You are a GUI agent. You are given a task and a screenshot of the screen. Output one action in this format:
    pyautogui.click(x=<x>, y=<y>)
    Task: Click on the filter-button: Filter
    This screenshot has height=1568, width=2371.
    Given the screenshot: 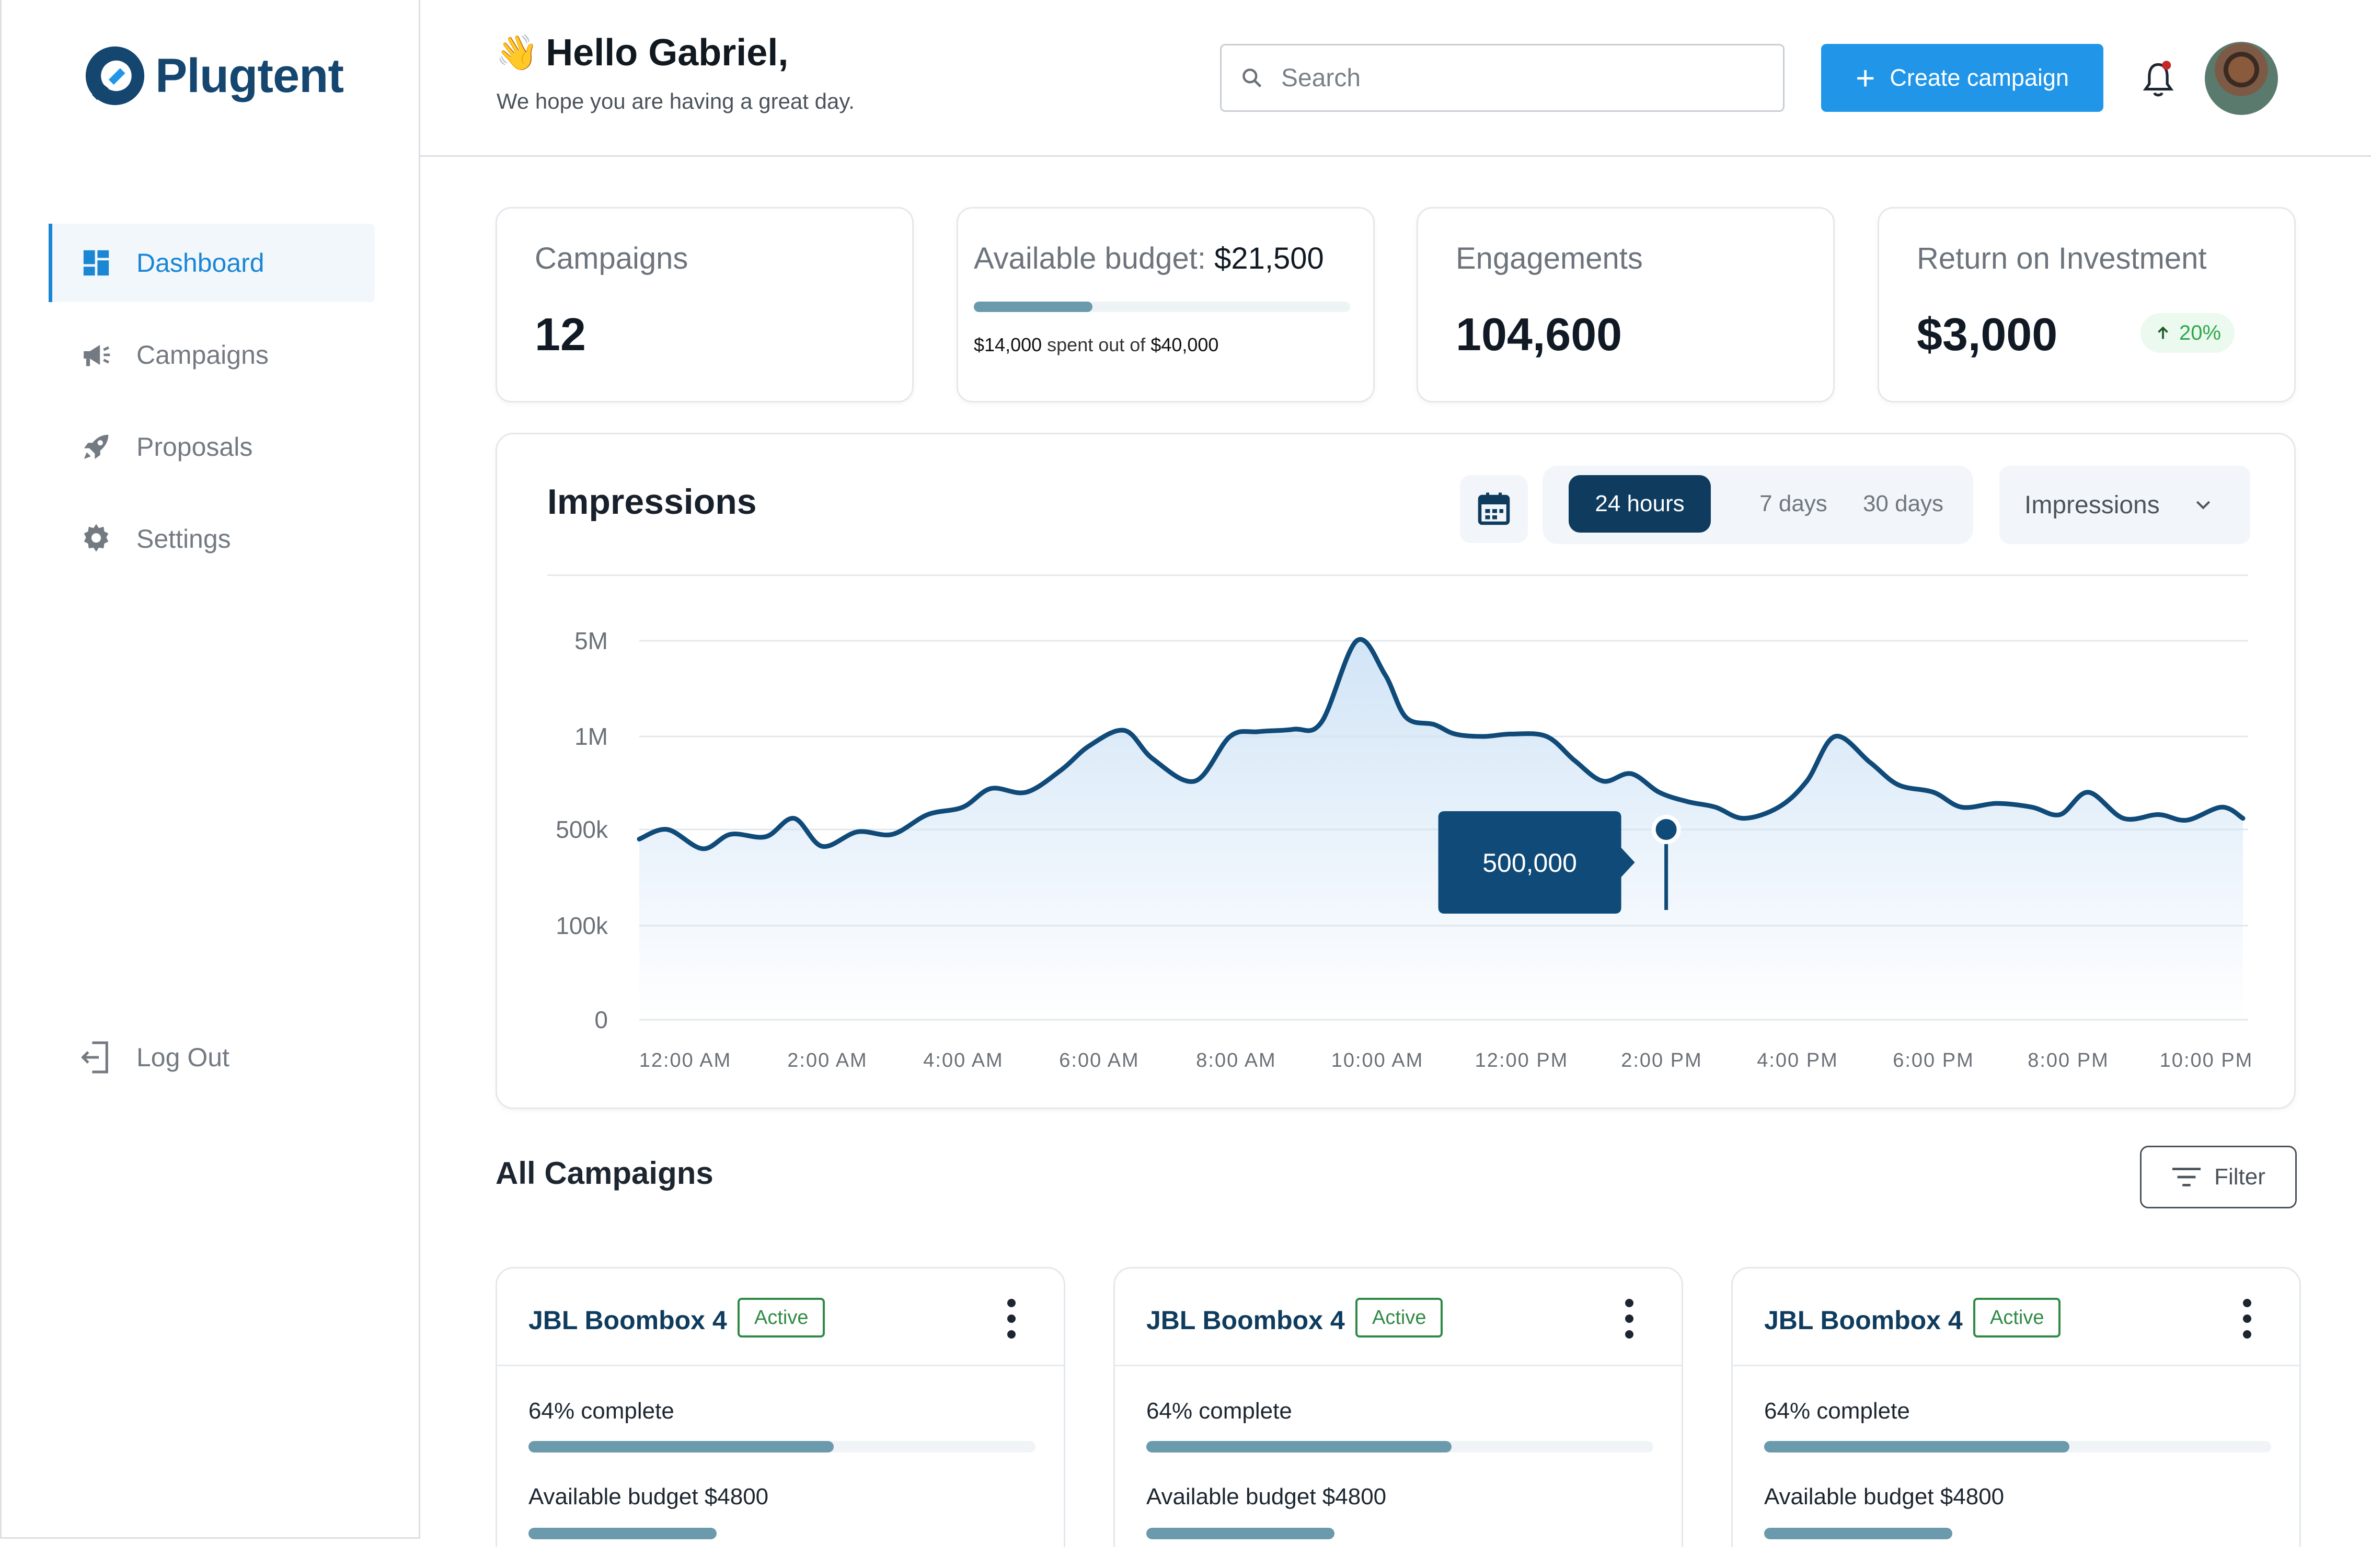 What is the action you would take?
    pyautogui.click(x=2218, y=1177)
    